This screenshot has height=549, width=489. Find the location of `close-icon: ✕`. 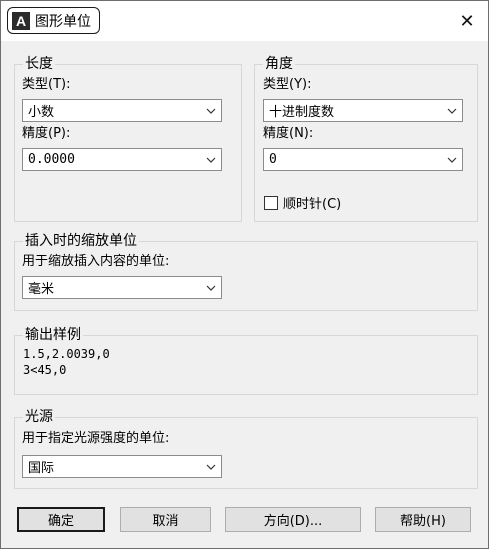

close-icon: ✕ is located at coordinates (467, 21).